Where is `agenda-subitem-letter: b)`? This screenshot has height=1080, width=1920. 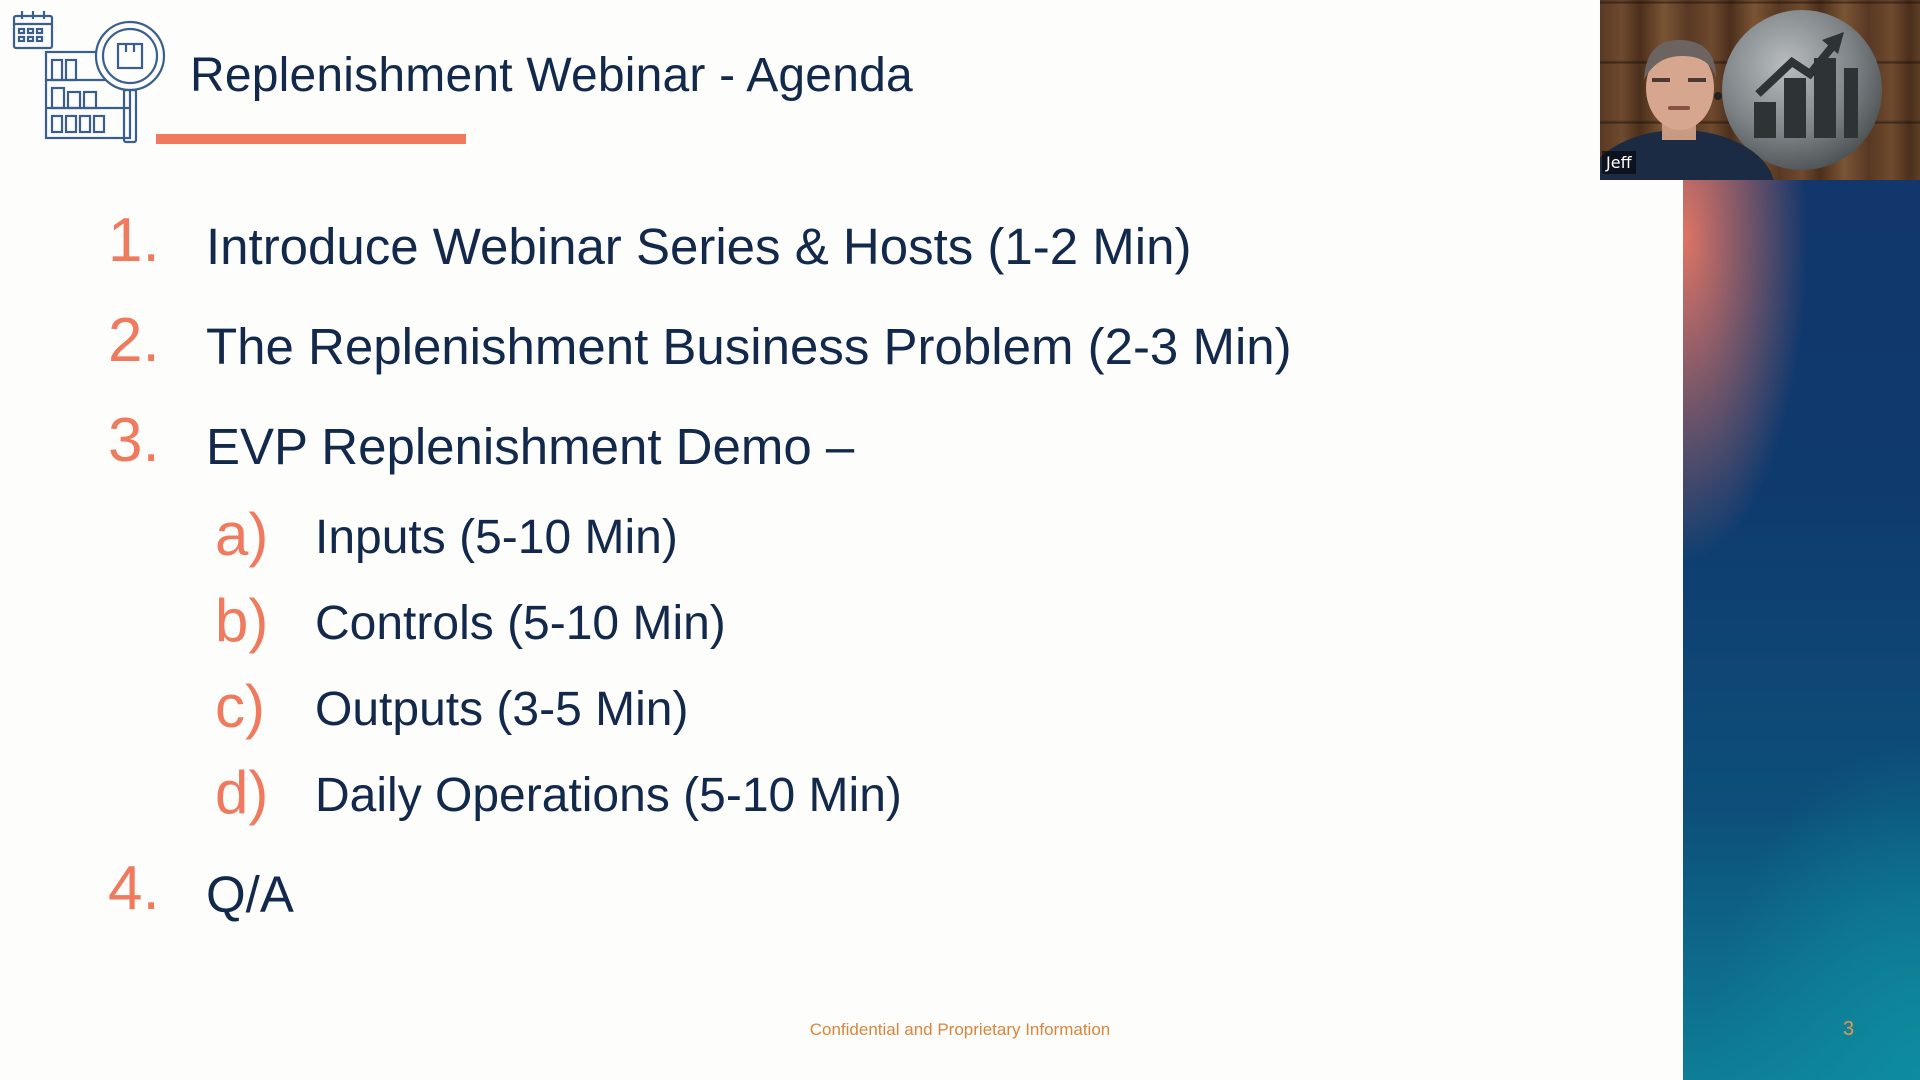
agenda-subitem-letter: b) is located at coordinates (242, 620).